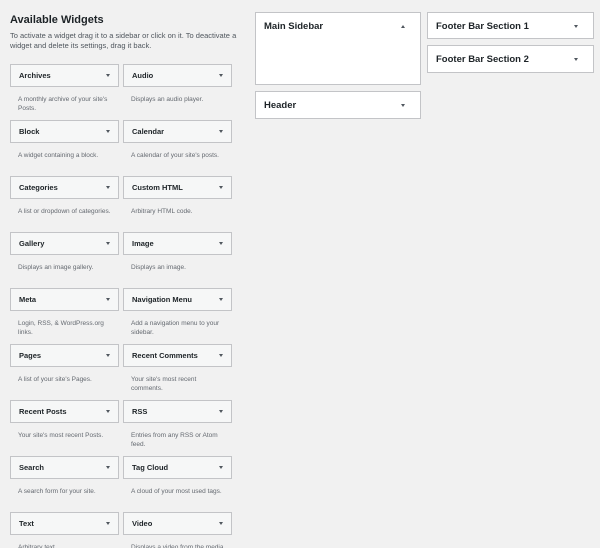 This screenshot has height=548, width=600. I want to click on widget-recent-posts-handle: Recent Posts, so click(64, 411).